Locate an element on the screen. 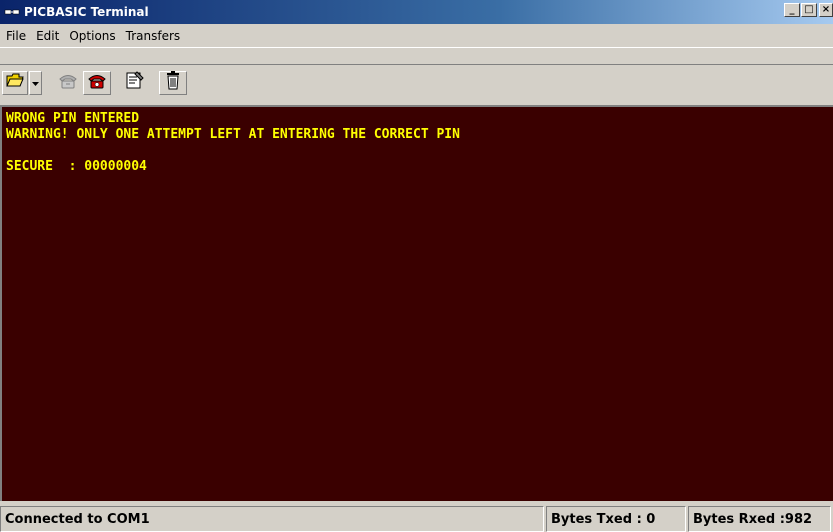 This screenshot has width=833, height=532. menu-bar: File Edit Options Transfers is located at coordinates (416, 36).